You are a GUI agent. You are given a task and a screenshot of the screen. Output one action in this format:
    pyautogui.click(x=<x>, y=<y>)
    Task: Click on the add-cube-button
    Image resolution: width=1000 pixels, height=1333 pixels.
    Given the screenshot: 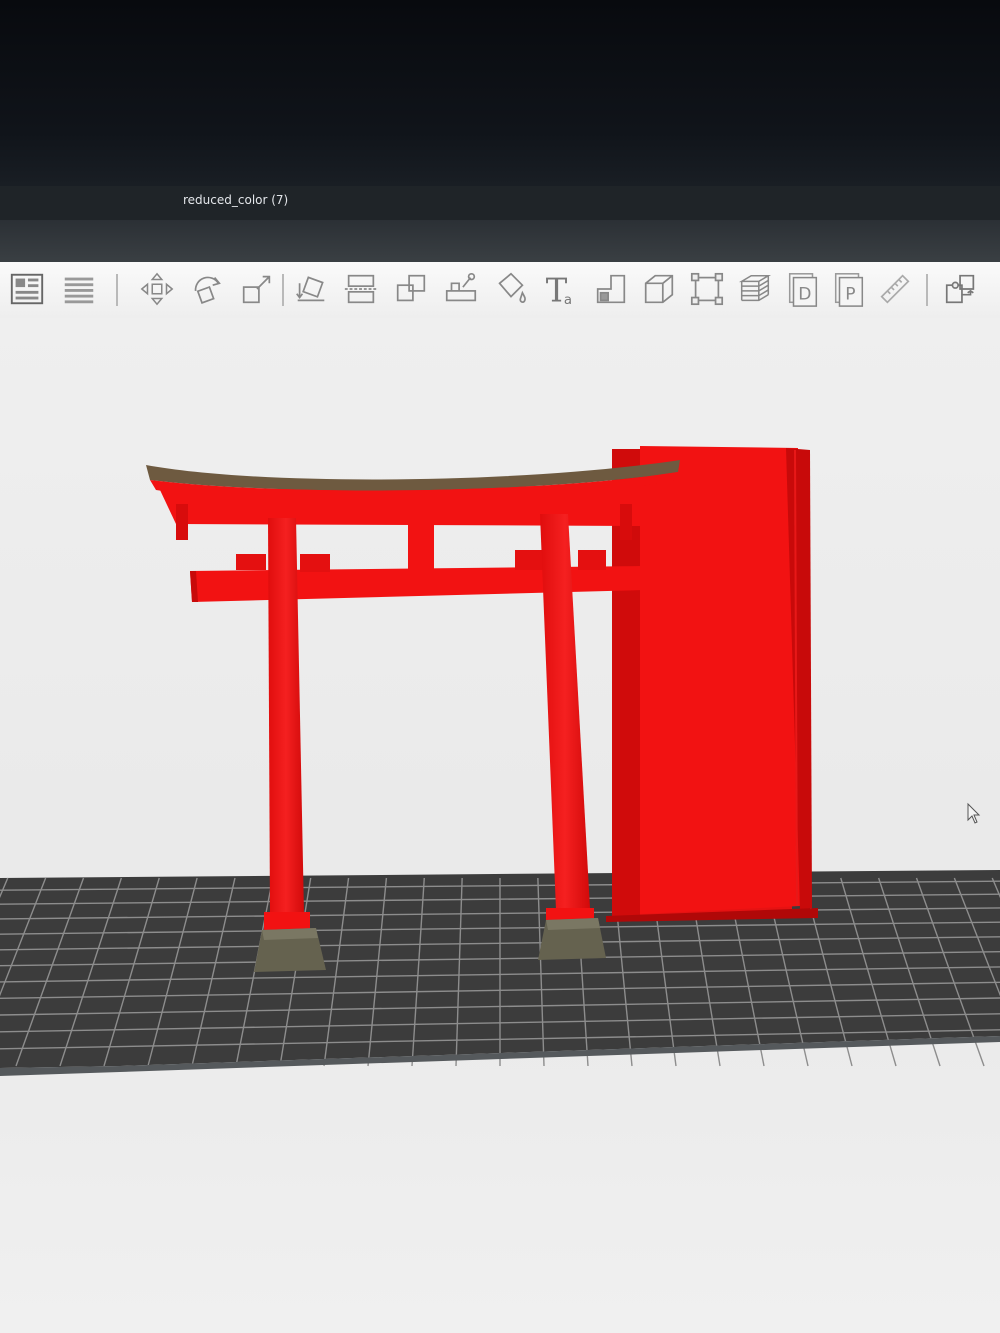 What is the action you would take?
    pyautogui.click(x=659, y=289)
    